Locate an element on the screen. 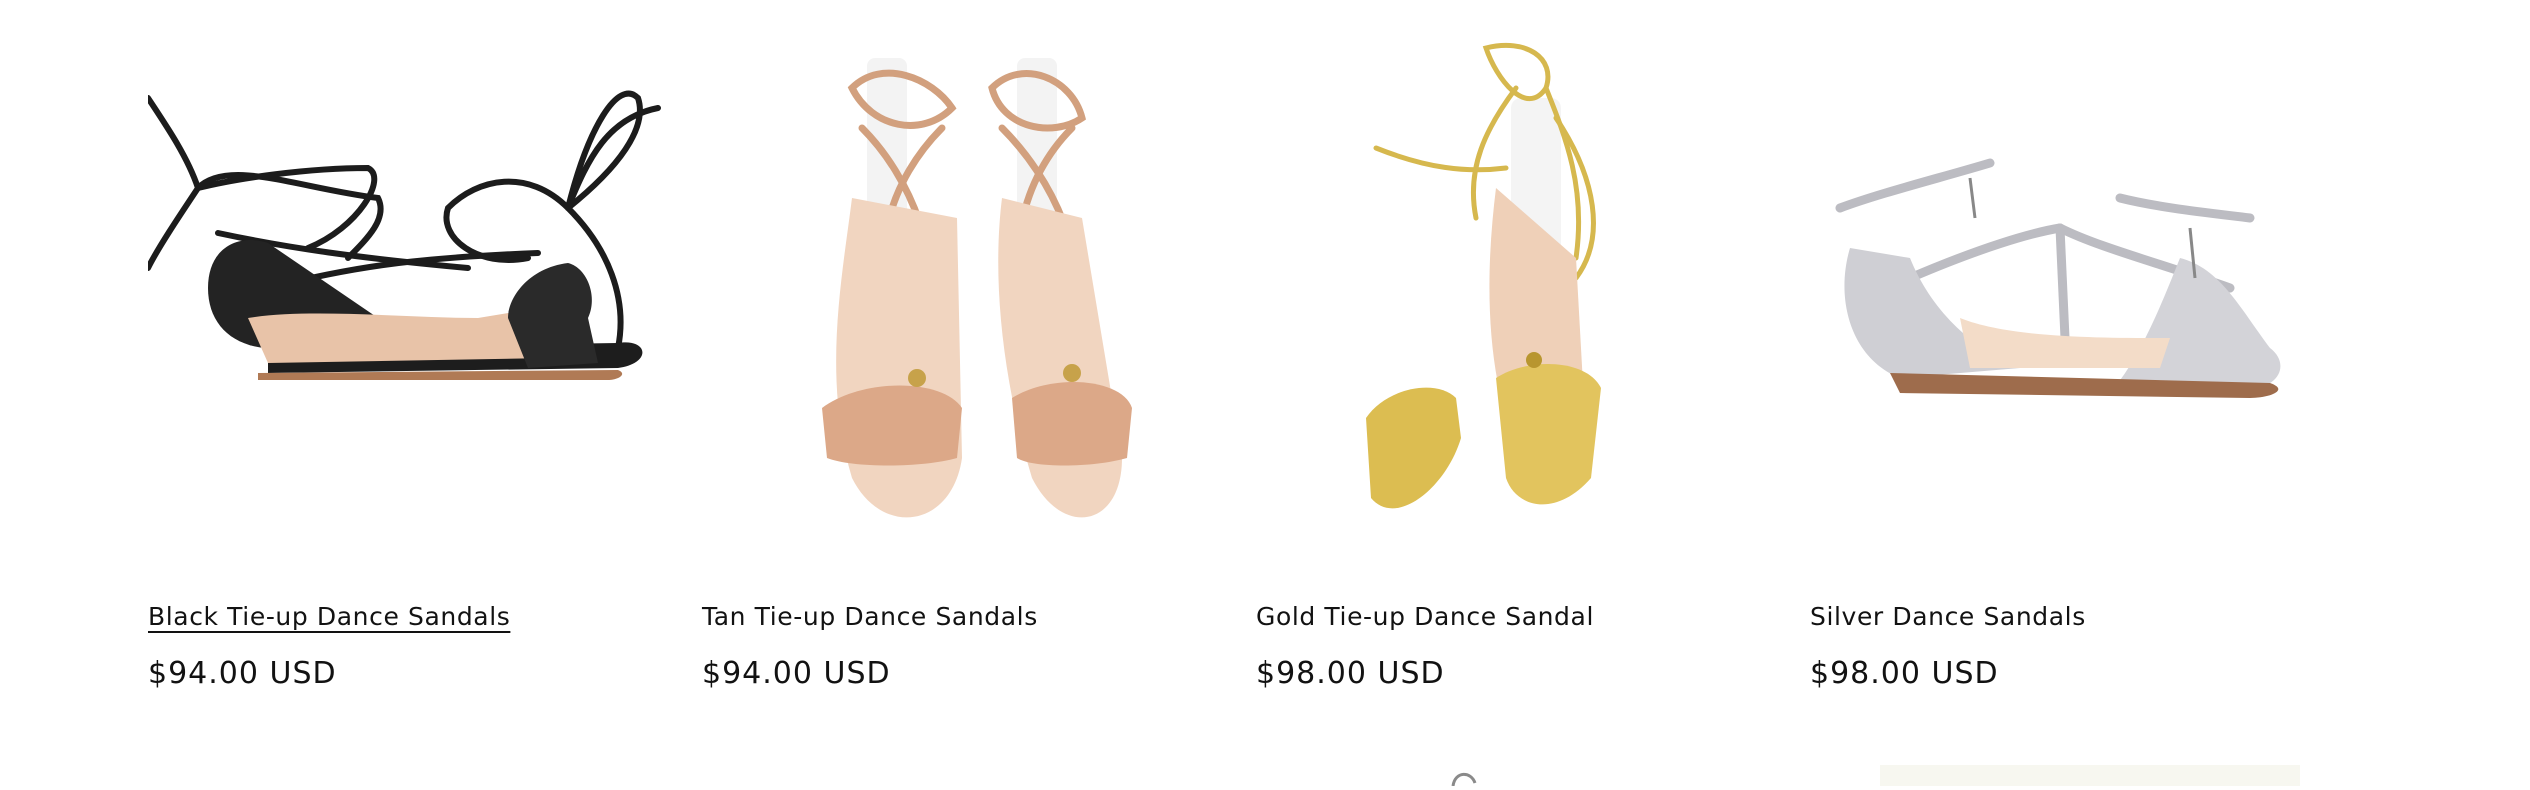  product-image-gold is located at coordinates (1519, 288).